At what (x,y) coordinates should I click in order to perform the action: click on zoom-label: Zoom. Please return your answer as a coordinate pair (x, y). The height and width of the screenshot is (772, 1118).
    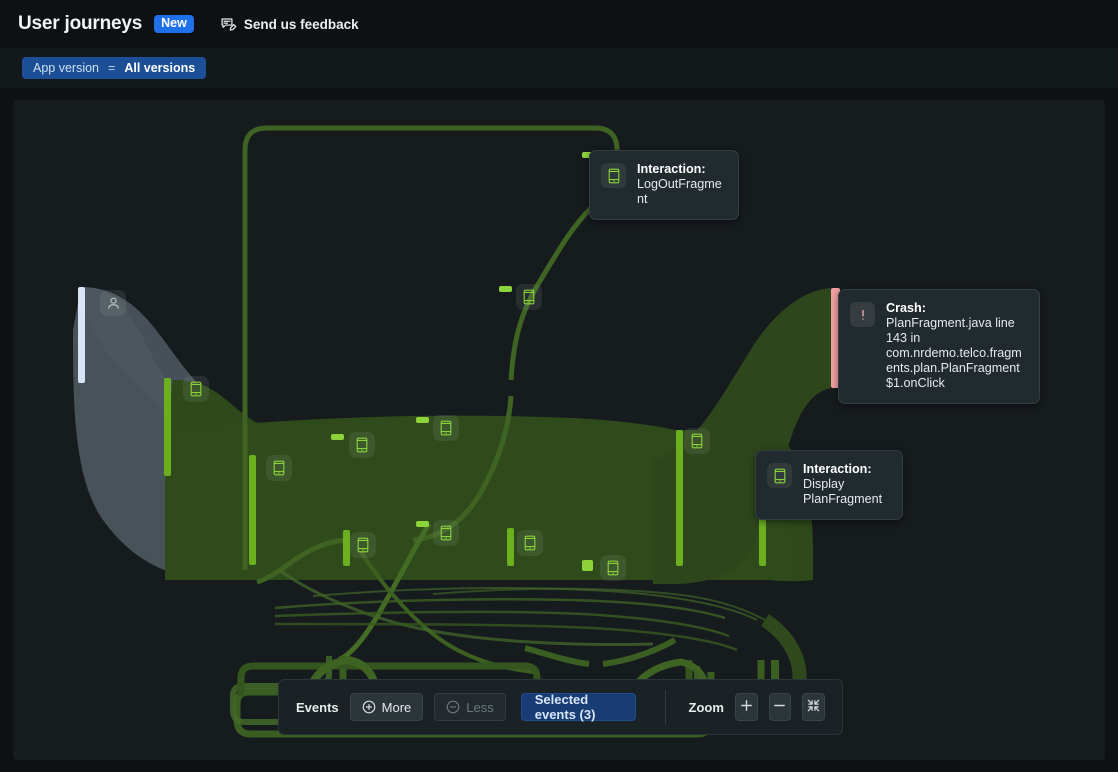
    Looking at the image, I should click on (706, 707).